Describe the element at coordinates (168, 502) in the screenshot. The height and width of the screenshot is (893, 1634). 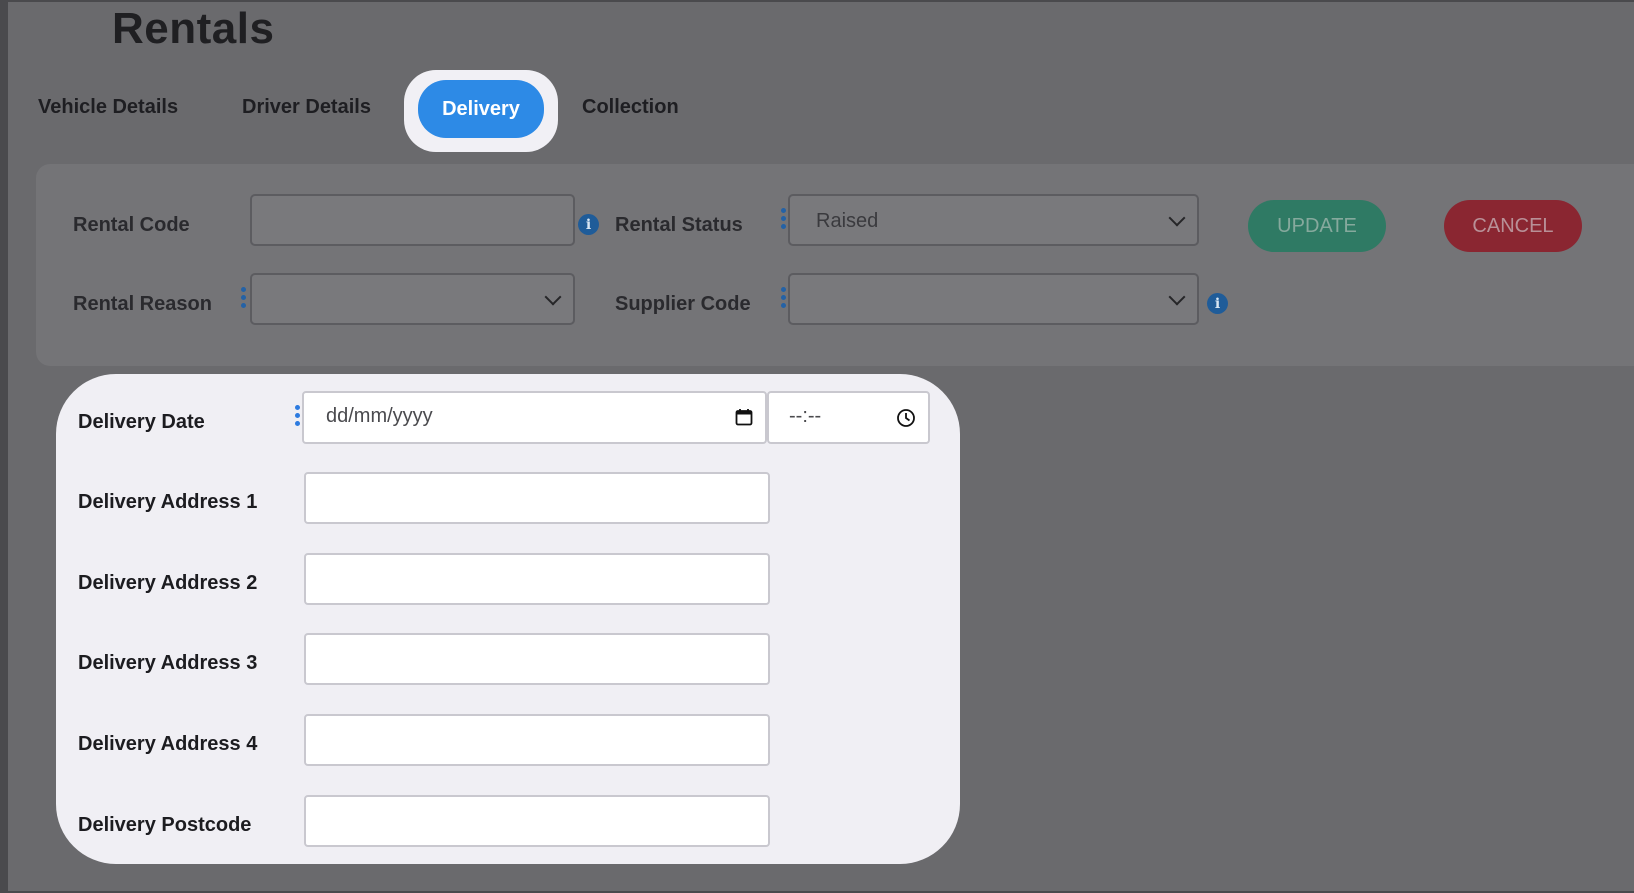
I see `delivery-address-1-label: Delivery Address 1` at that location.